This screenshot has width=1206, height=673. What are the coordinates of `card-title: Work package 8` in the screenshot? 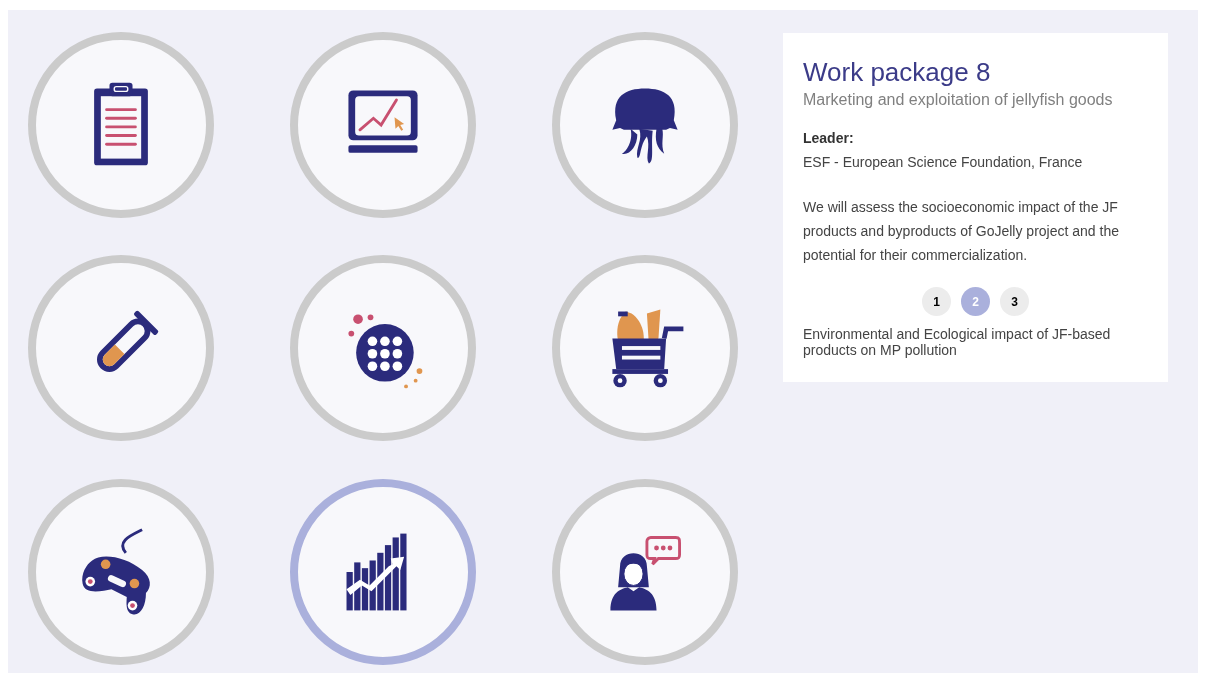 It's located at (897, 72).